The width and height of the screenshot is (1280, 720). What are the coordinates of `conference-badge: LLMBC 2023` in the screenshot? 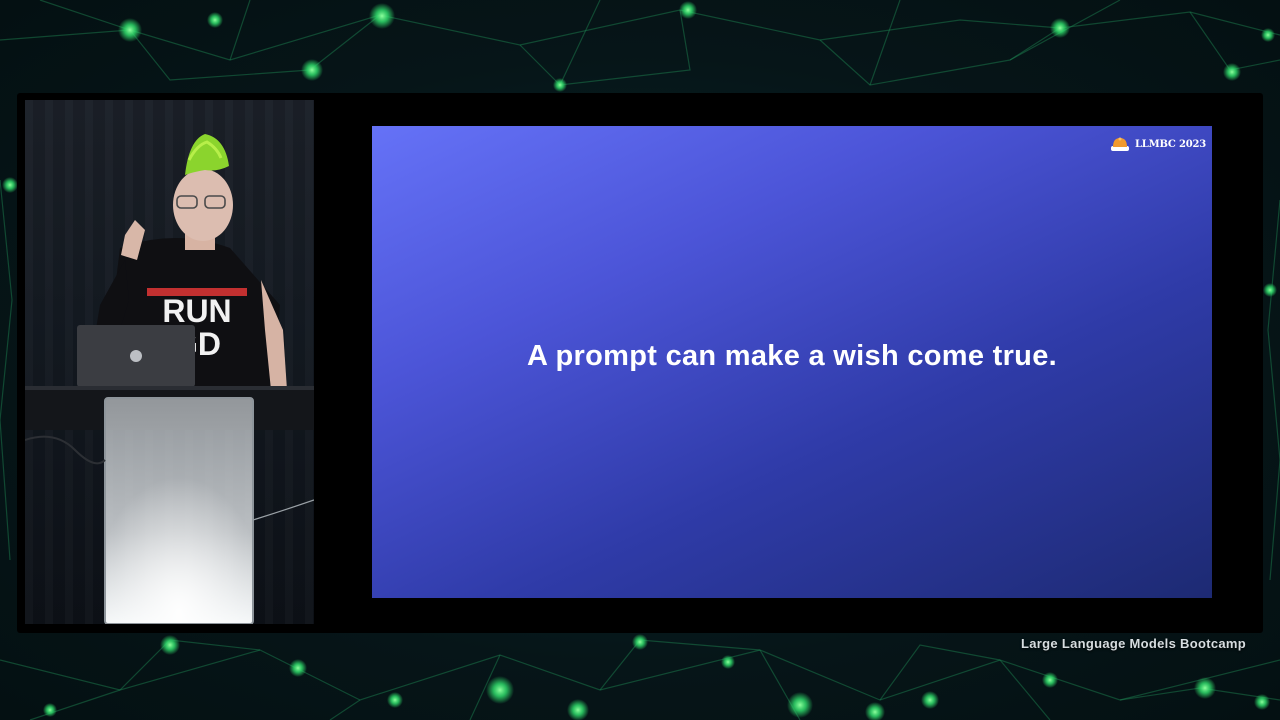 It's located at (1158, 144).